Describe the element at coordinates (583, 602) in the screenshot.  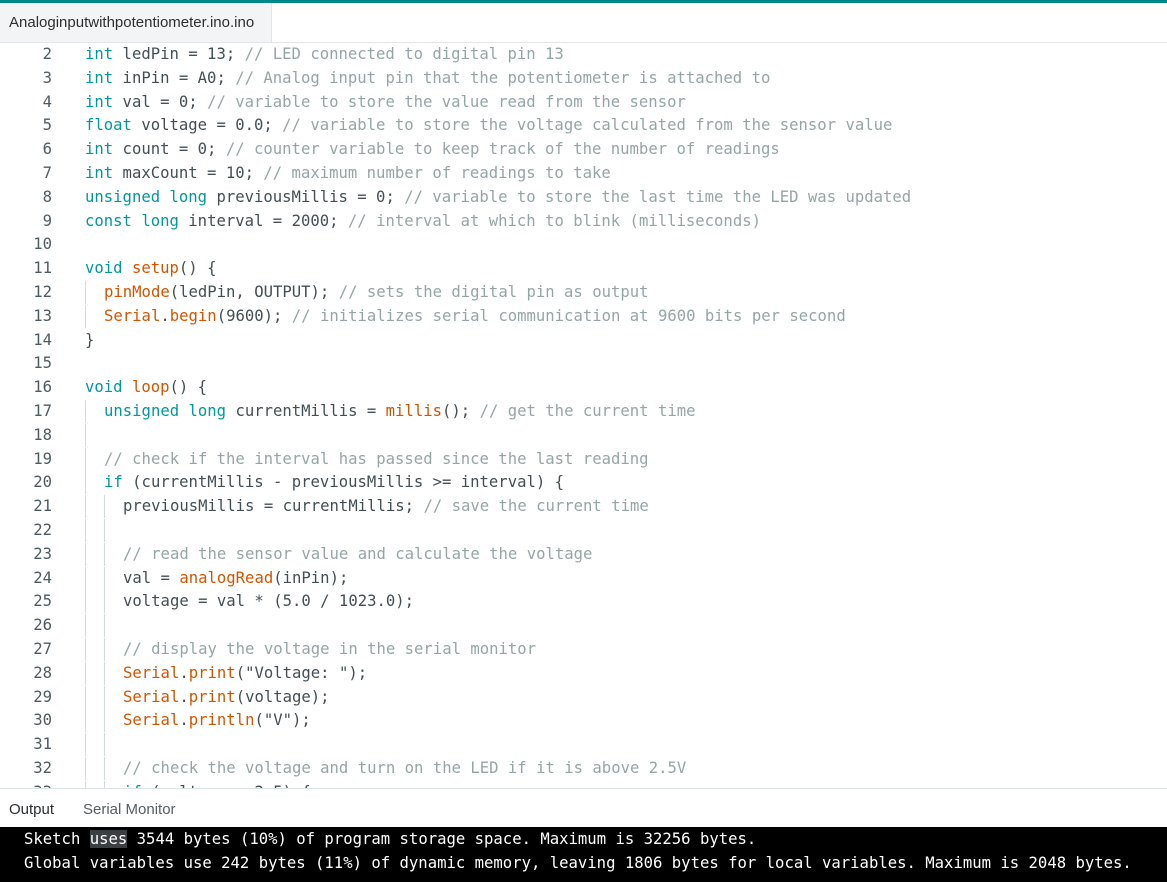
I see `code-line: 25 voltage = val * (5.0 / 1023.0);` at that location.